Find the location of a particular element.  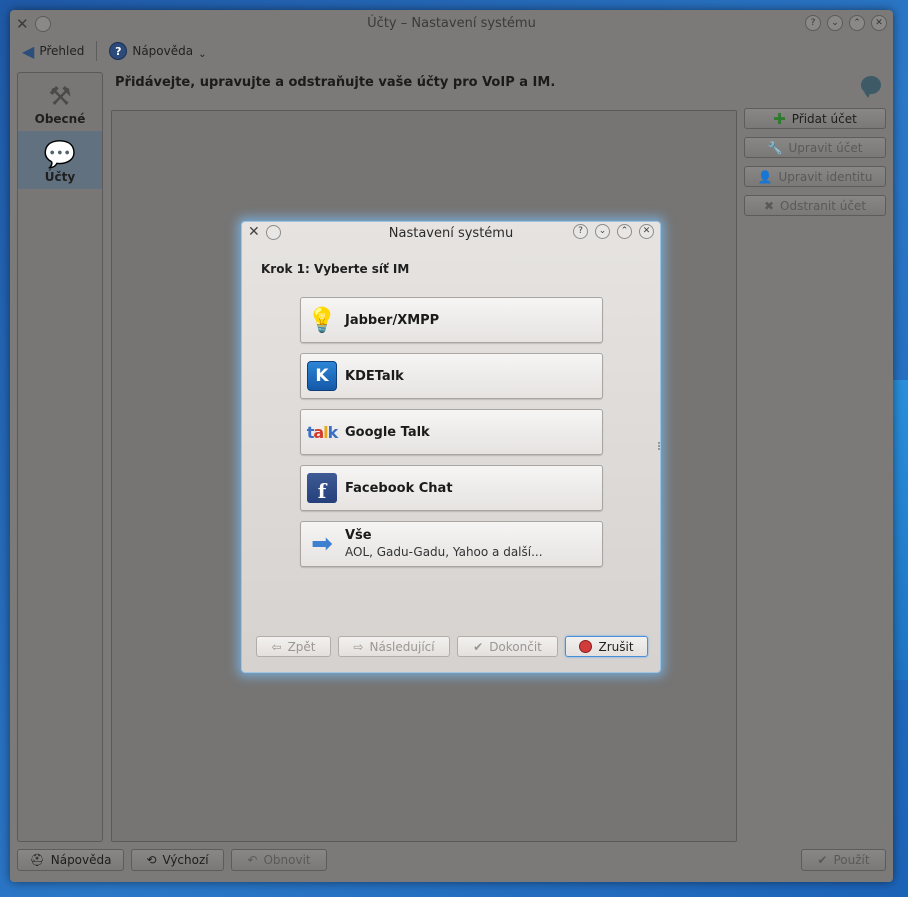

network-label: KDETalk is located at coordinates (374, 376).